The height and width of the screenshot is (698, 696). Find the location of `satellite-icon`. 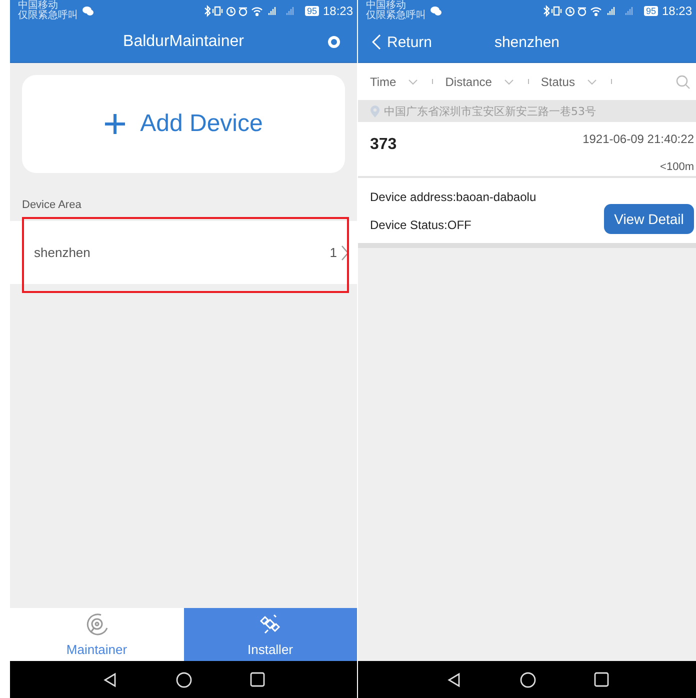

satellite-icon is located at coordinates (270, 624).